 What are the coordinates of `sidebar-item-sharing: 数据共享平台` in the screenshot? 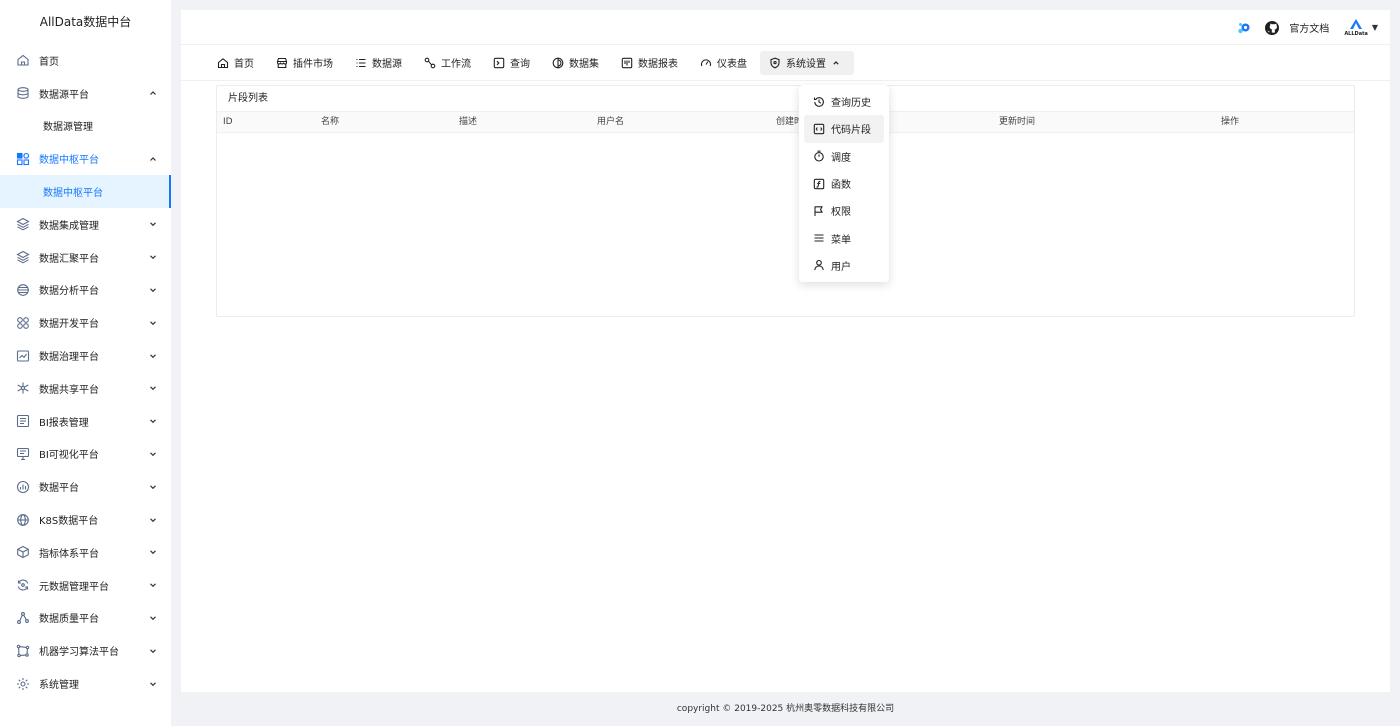 It's located at (85, 388).